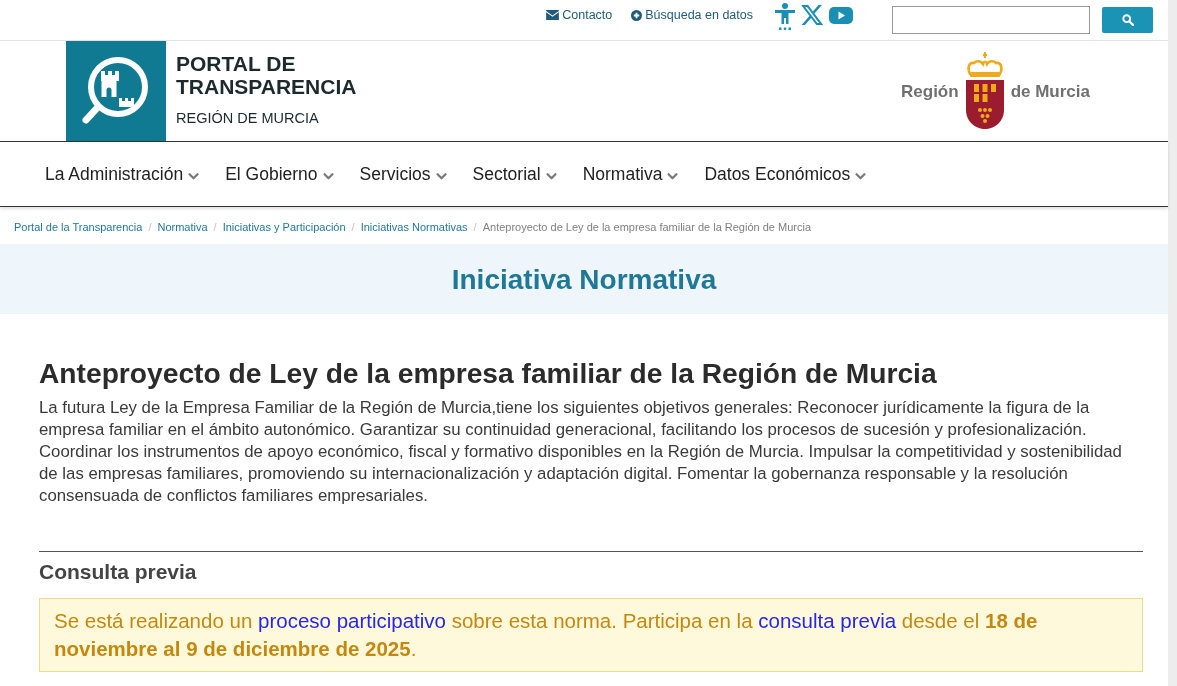 This screenshot has height=686, width=1177. What do you see at coordinates (630, 174) in the screenshot?
I see `nav-menu-item: Normativa` at bounding box center [630, 174].